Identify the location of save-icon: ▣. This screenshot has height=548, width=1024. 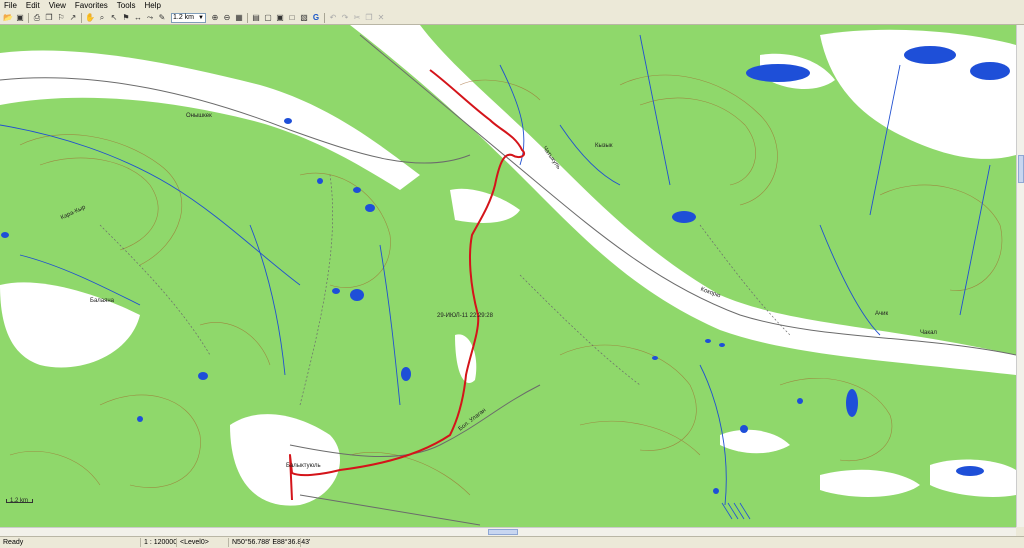
(20, 17).